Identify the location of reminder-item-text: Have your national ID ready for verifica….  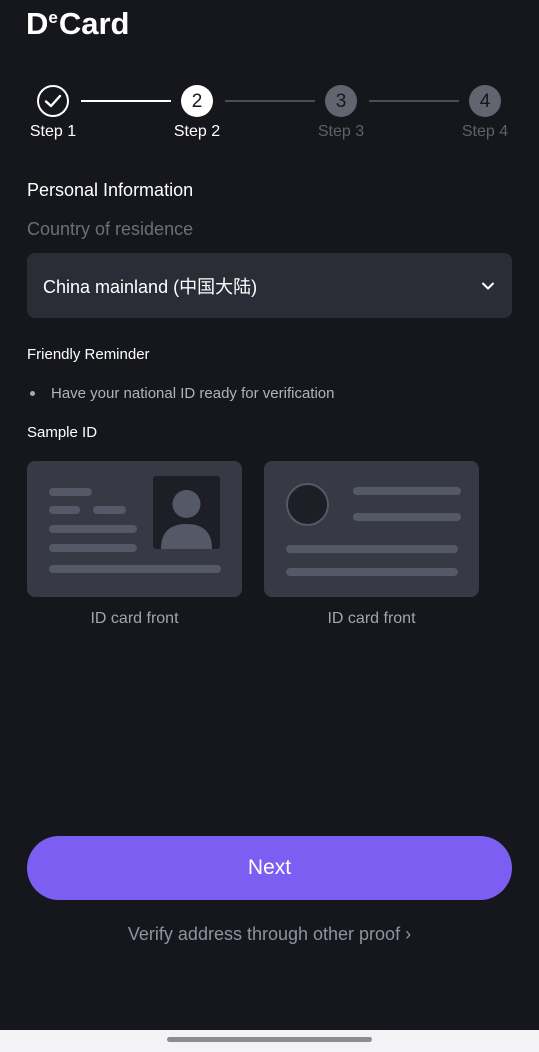
(193, 393).